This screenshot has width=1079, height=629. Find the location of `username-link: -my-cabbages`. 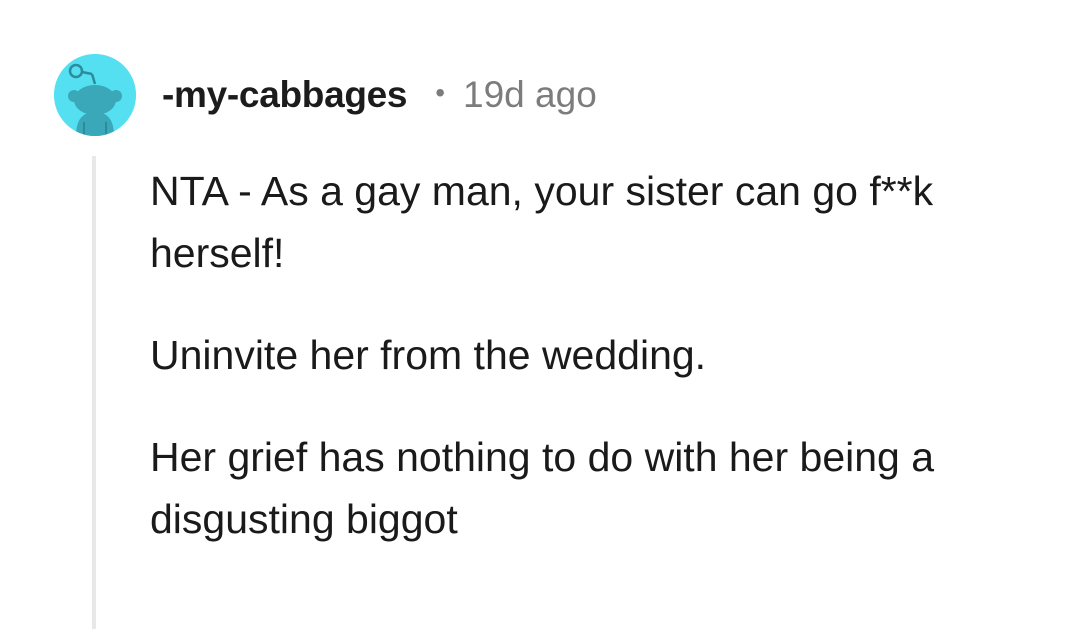

username-link: -my-cabbages is located at coordinates (285, 95).